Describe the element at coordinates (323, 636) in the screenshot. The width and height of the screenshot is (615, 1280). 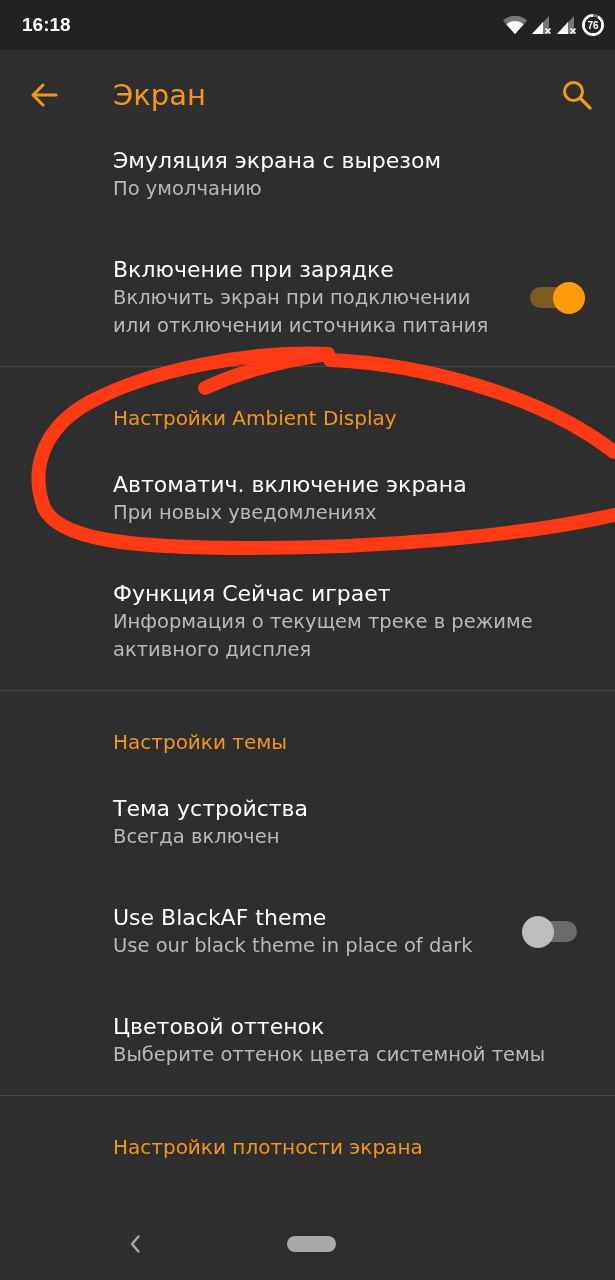
I see `item-summary: Информация о текущем треке в режиме активного дисплея` at that location.